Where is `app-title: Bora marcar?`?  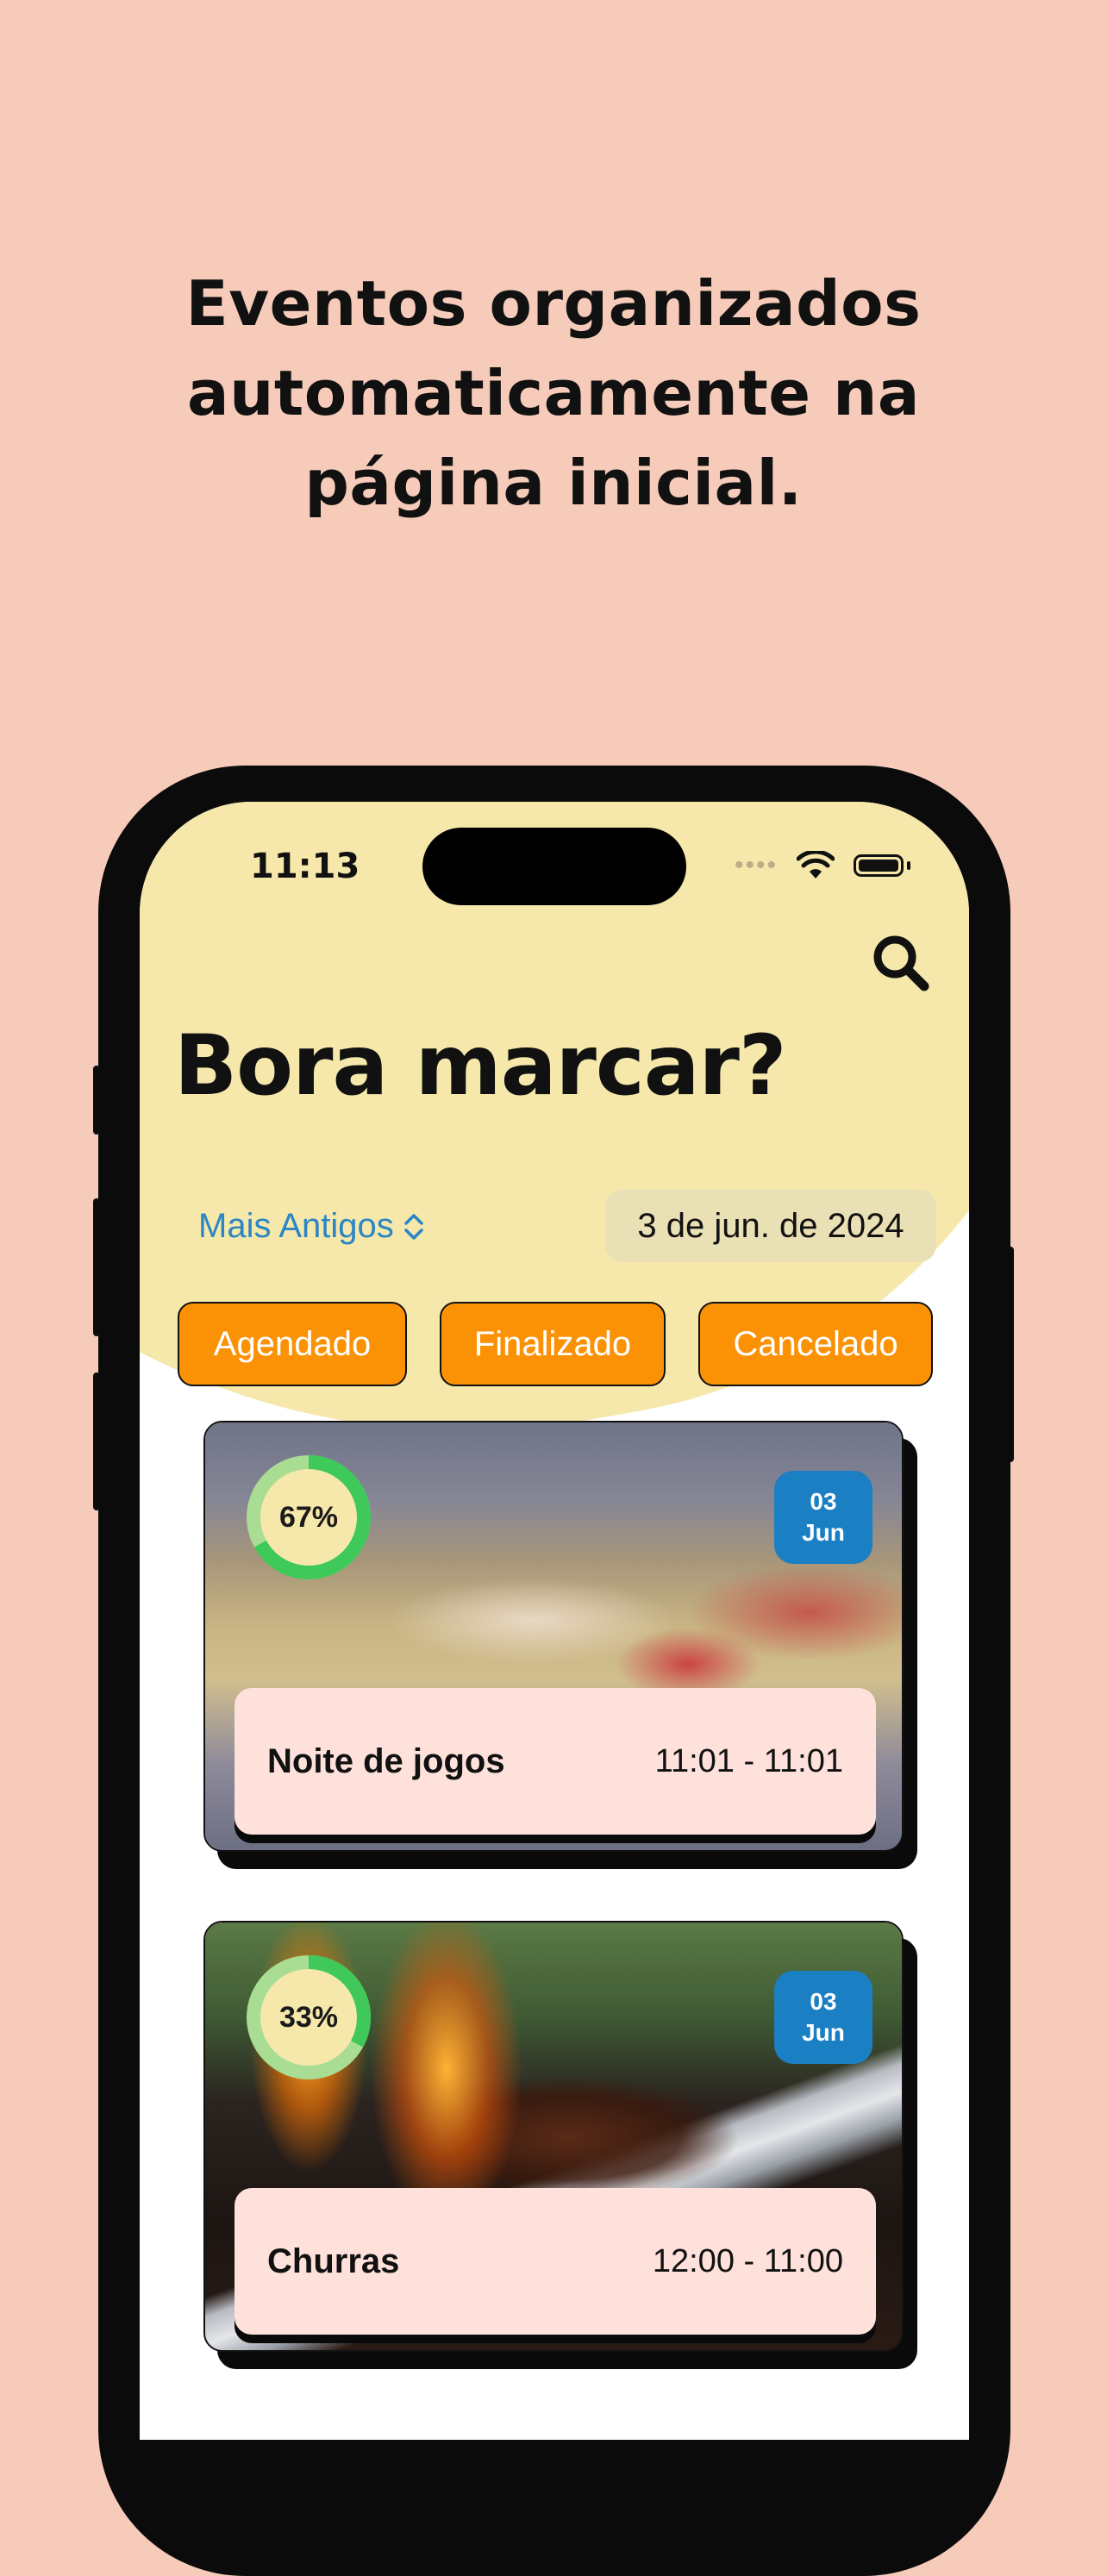 app-title: Bora marcar? is located at coordinates (481, 1065).